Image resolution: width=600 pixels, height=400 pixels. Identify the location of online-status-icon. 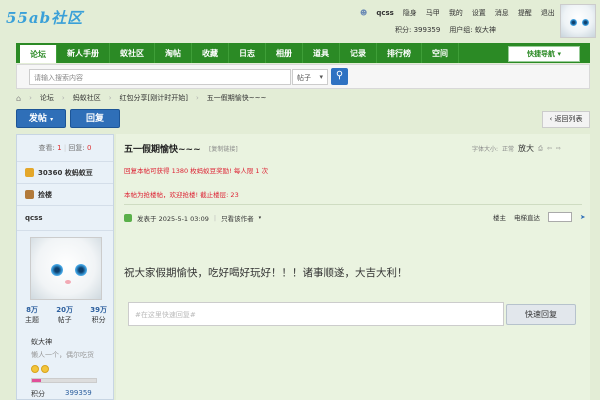
(128, 218).